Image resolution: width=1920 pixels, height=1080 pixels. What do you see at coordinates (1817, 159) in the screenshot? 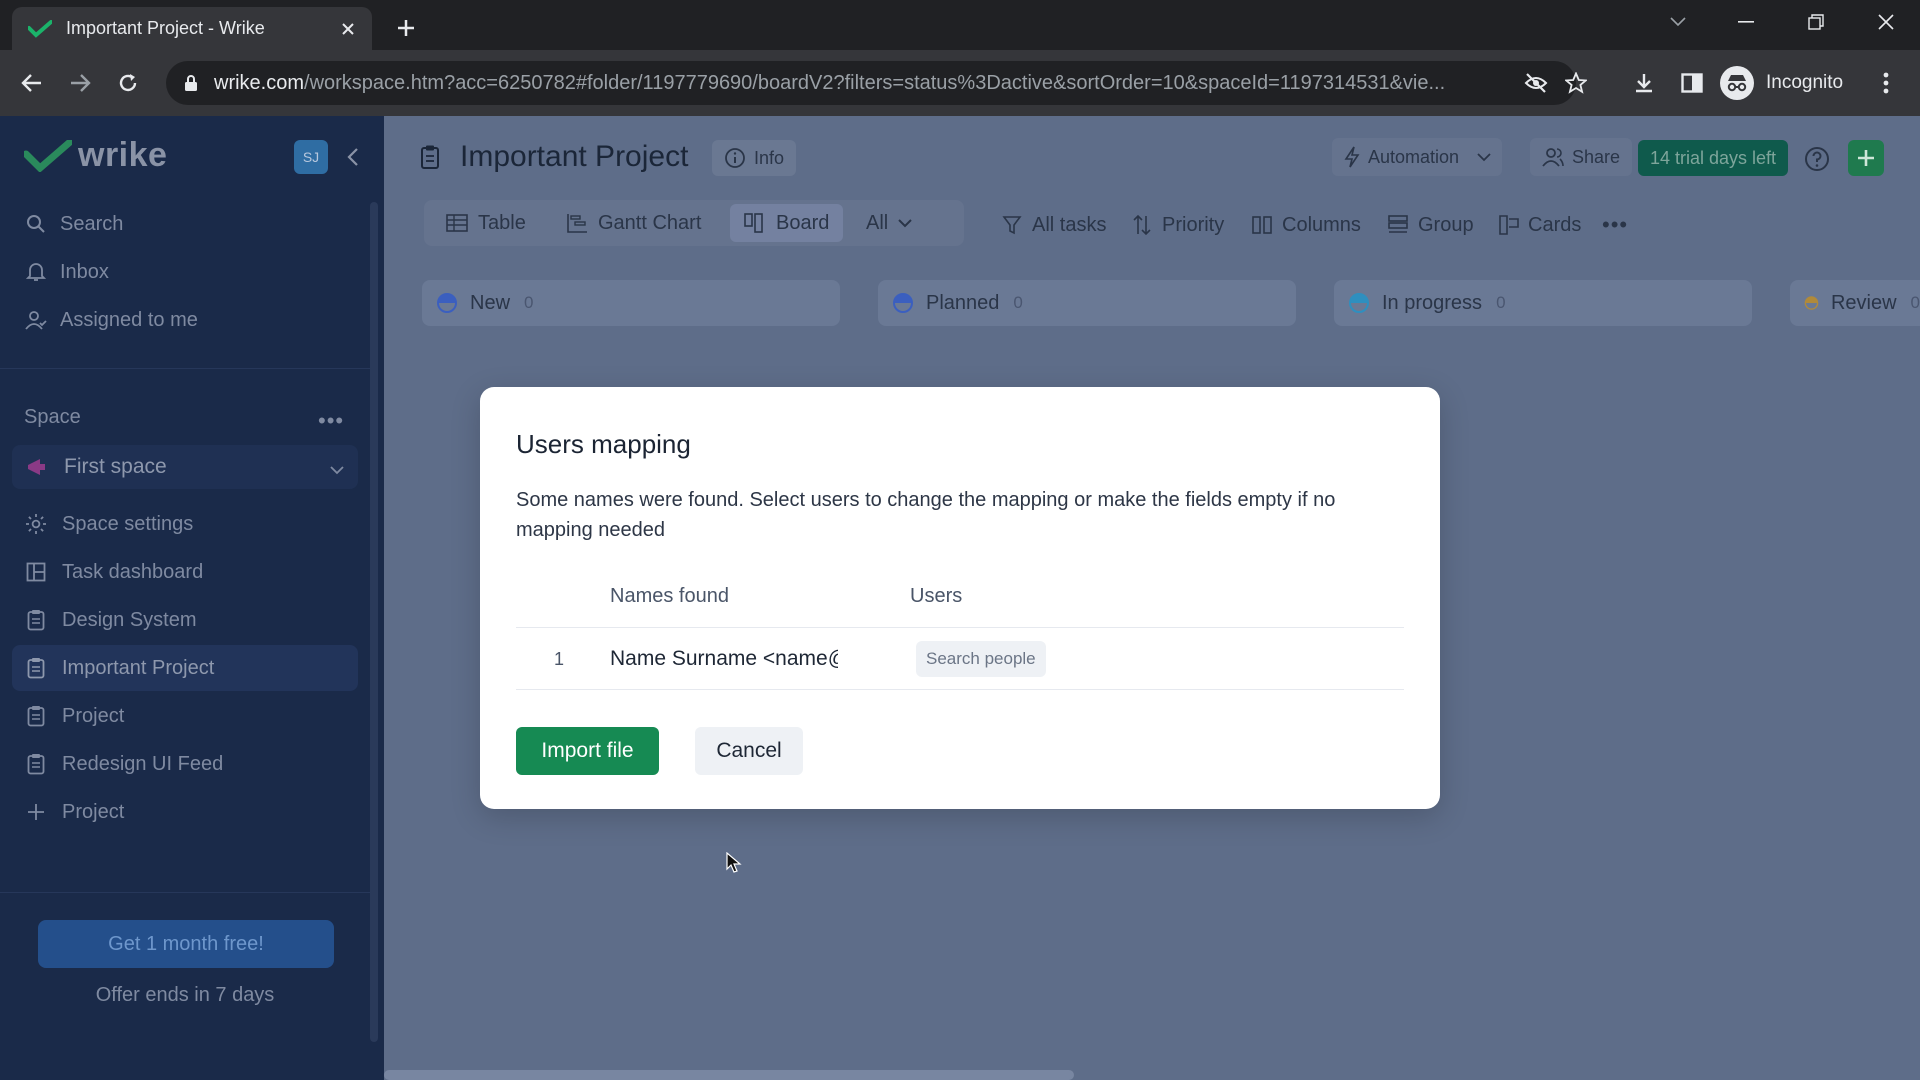
I see `help-icon` at bounding box center [1817, 159].